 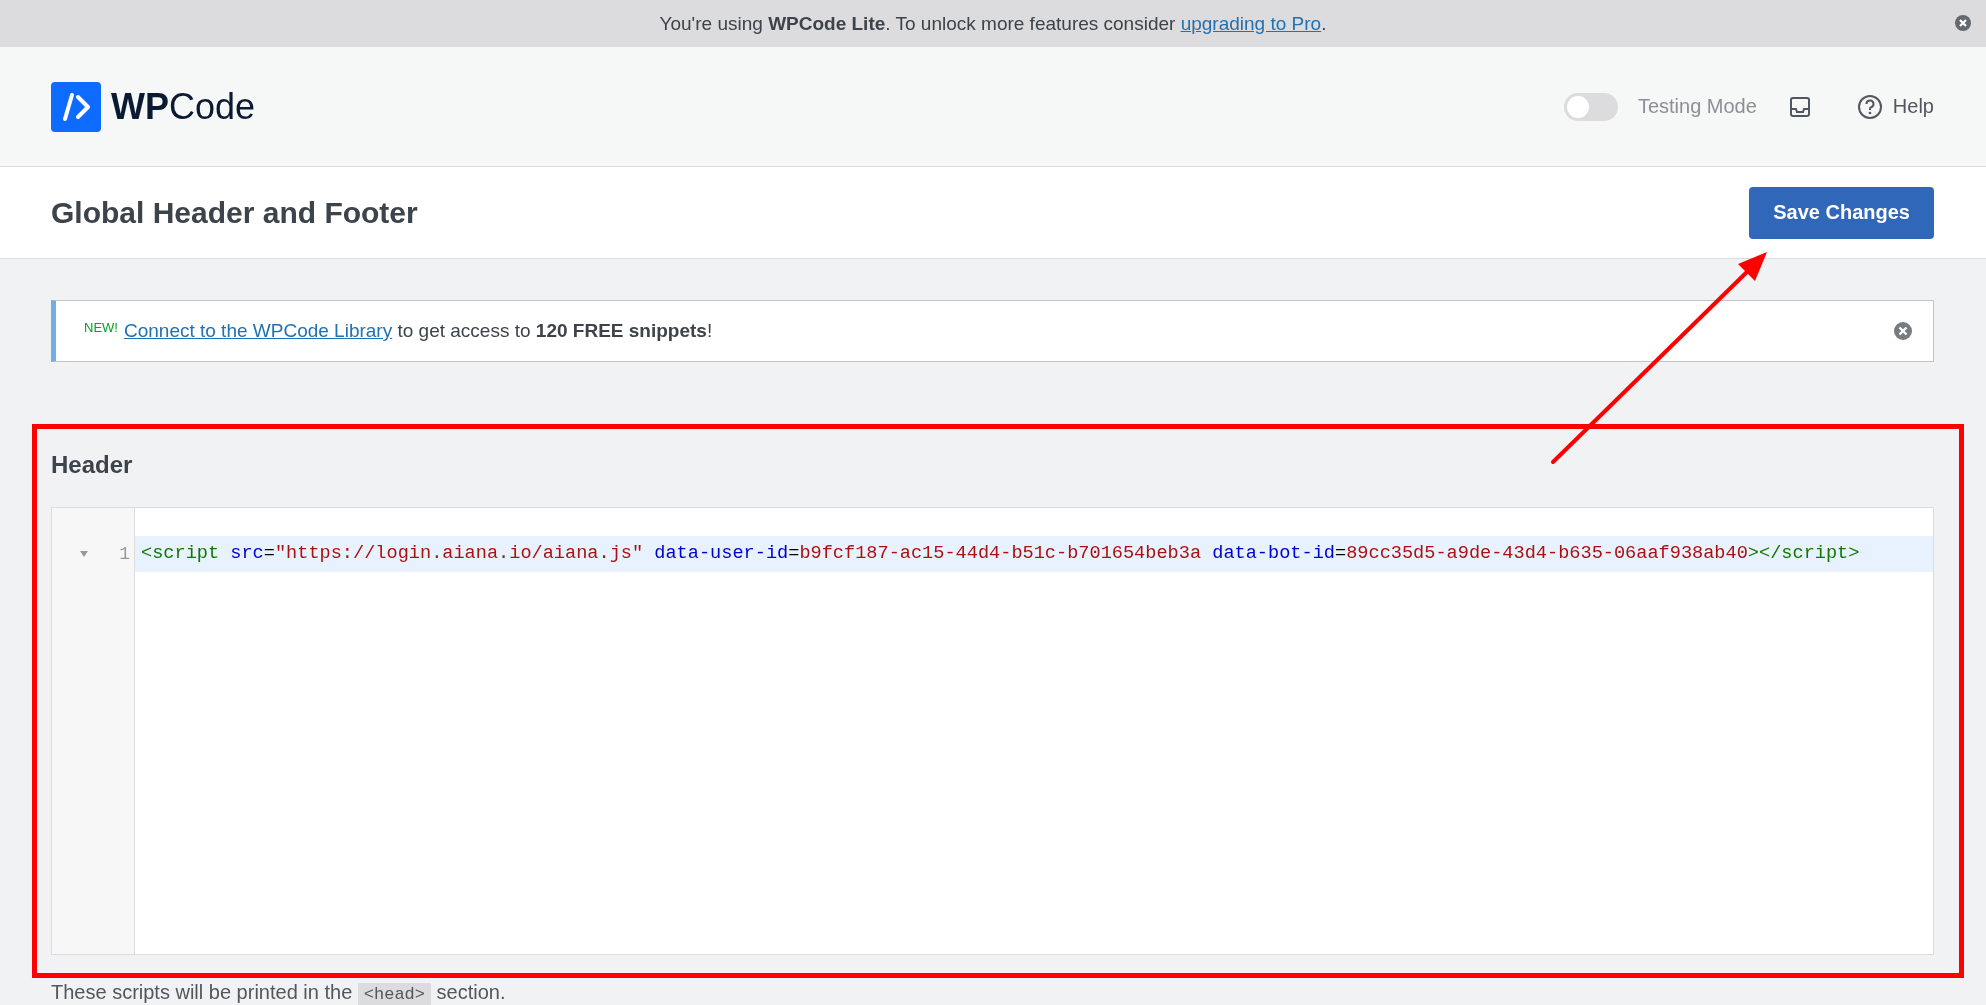 I want to click on new-label: NEW!, so click(x=101, y=327).